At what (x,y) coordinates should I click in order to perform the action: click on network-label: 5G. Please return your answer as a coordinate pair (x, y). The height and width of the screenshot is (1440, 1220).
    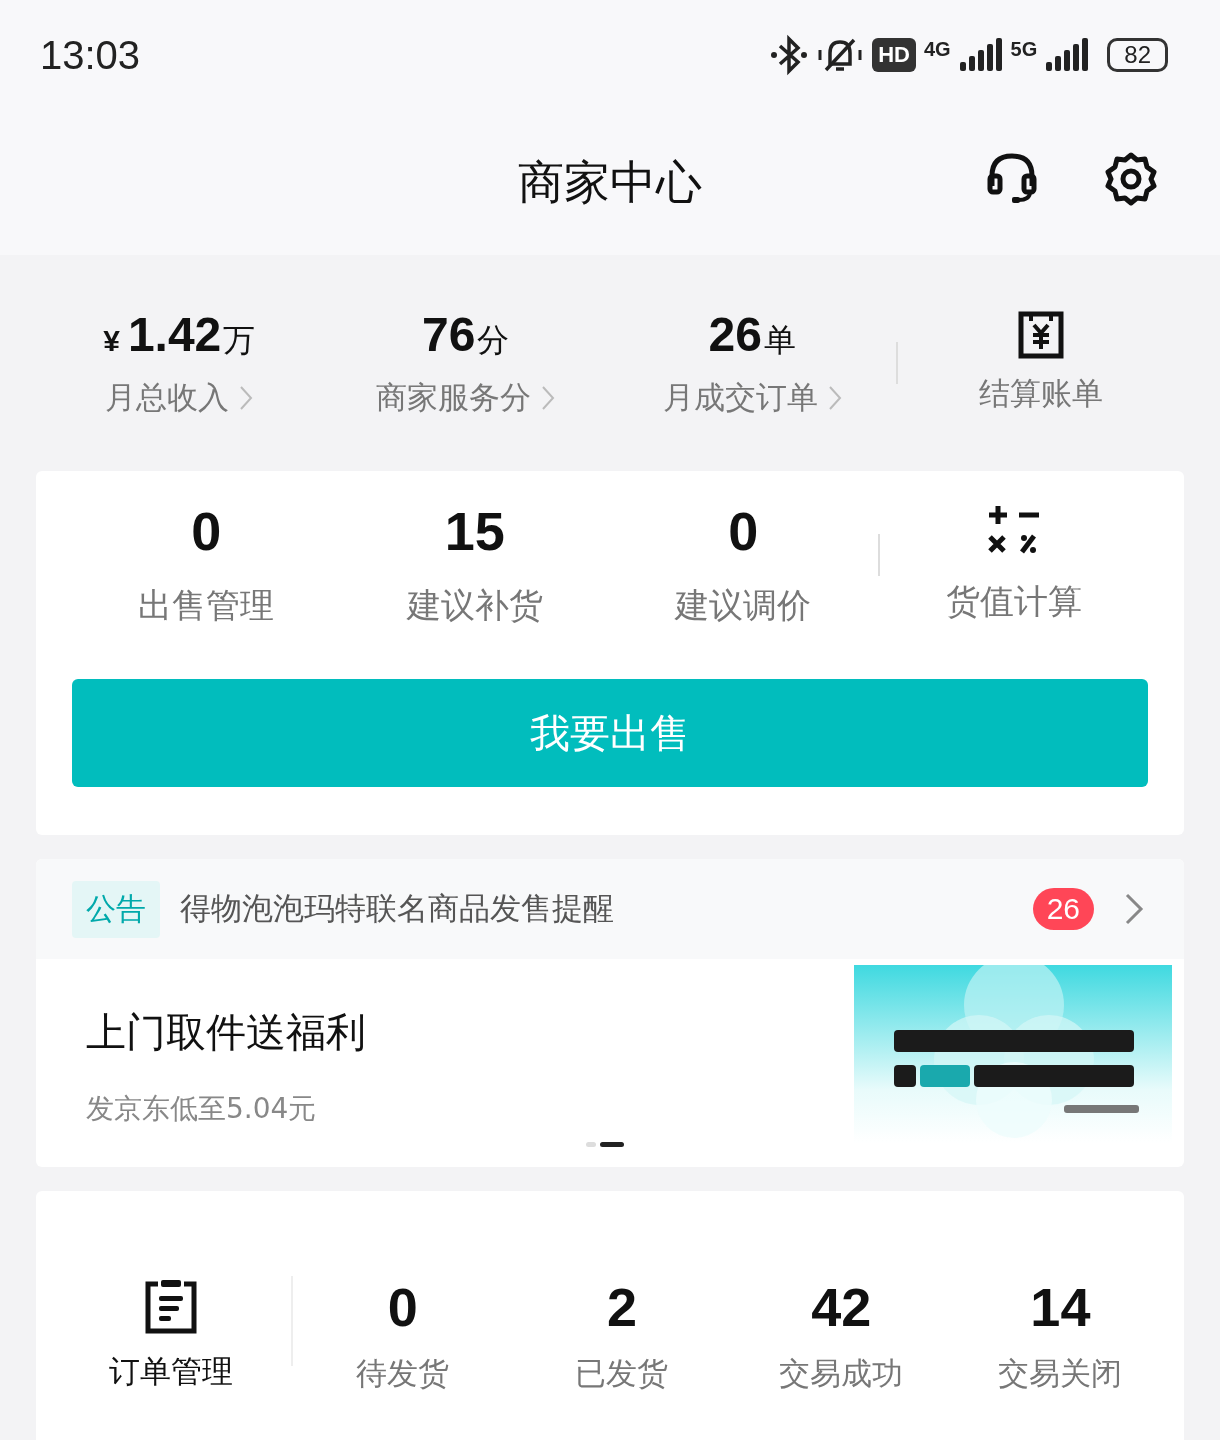
    Looking at the image, I should click on (1024, 49).